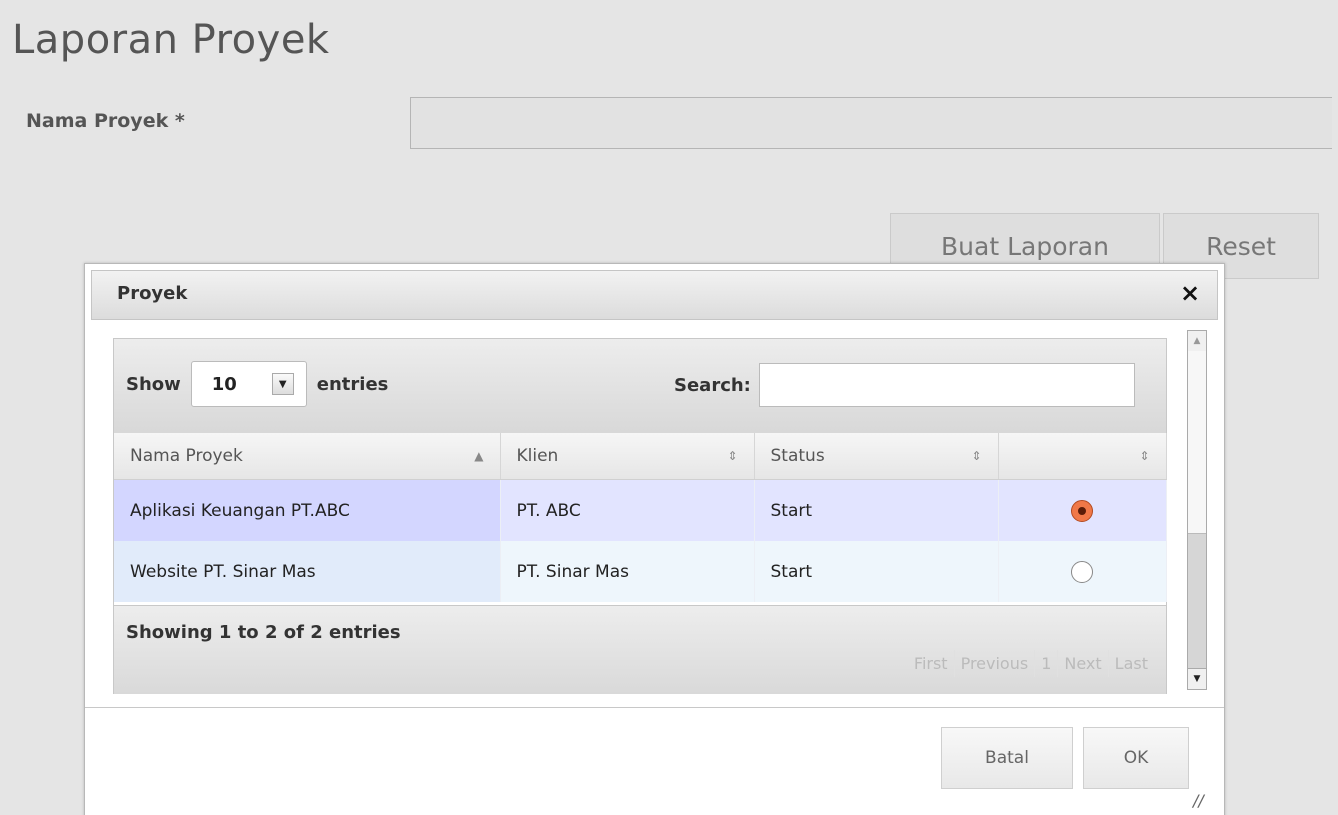 The height and width of the screenshot is (815, 1338). I want to click on show-label: Show, so click(153, 384).